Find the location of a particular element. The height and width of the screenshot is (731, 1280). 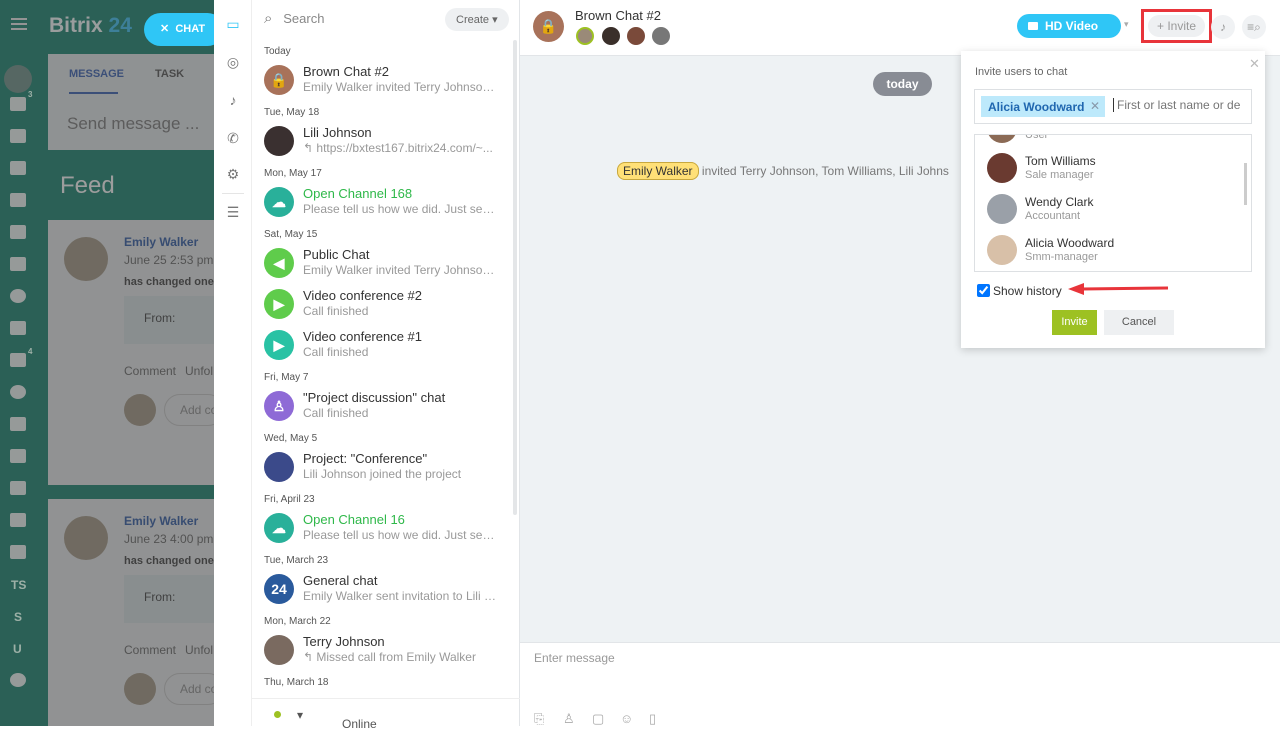

chat-list-item: ▶ Video conference #2 Call finished is located at coordinates (387, 306).